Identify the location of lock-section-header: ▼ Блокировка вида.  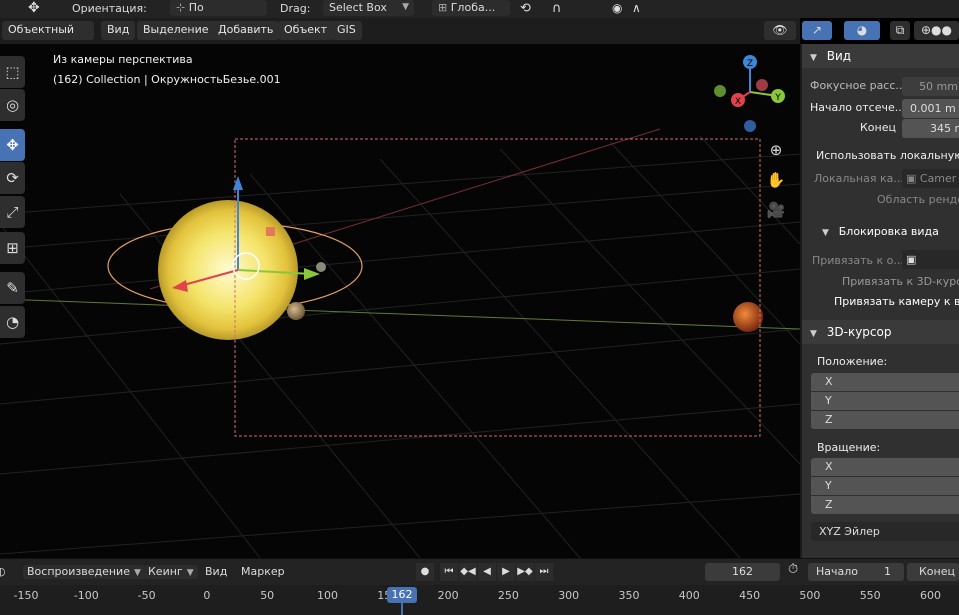
(880, 231).